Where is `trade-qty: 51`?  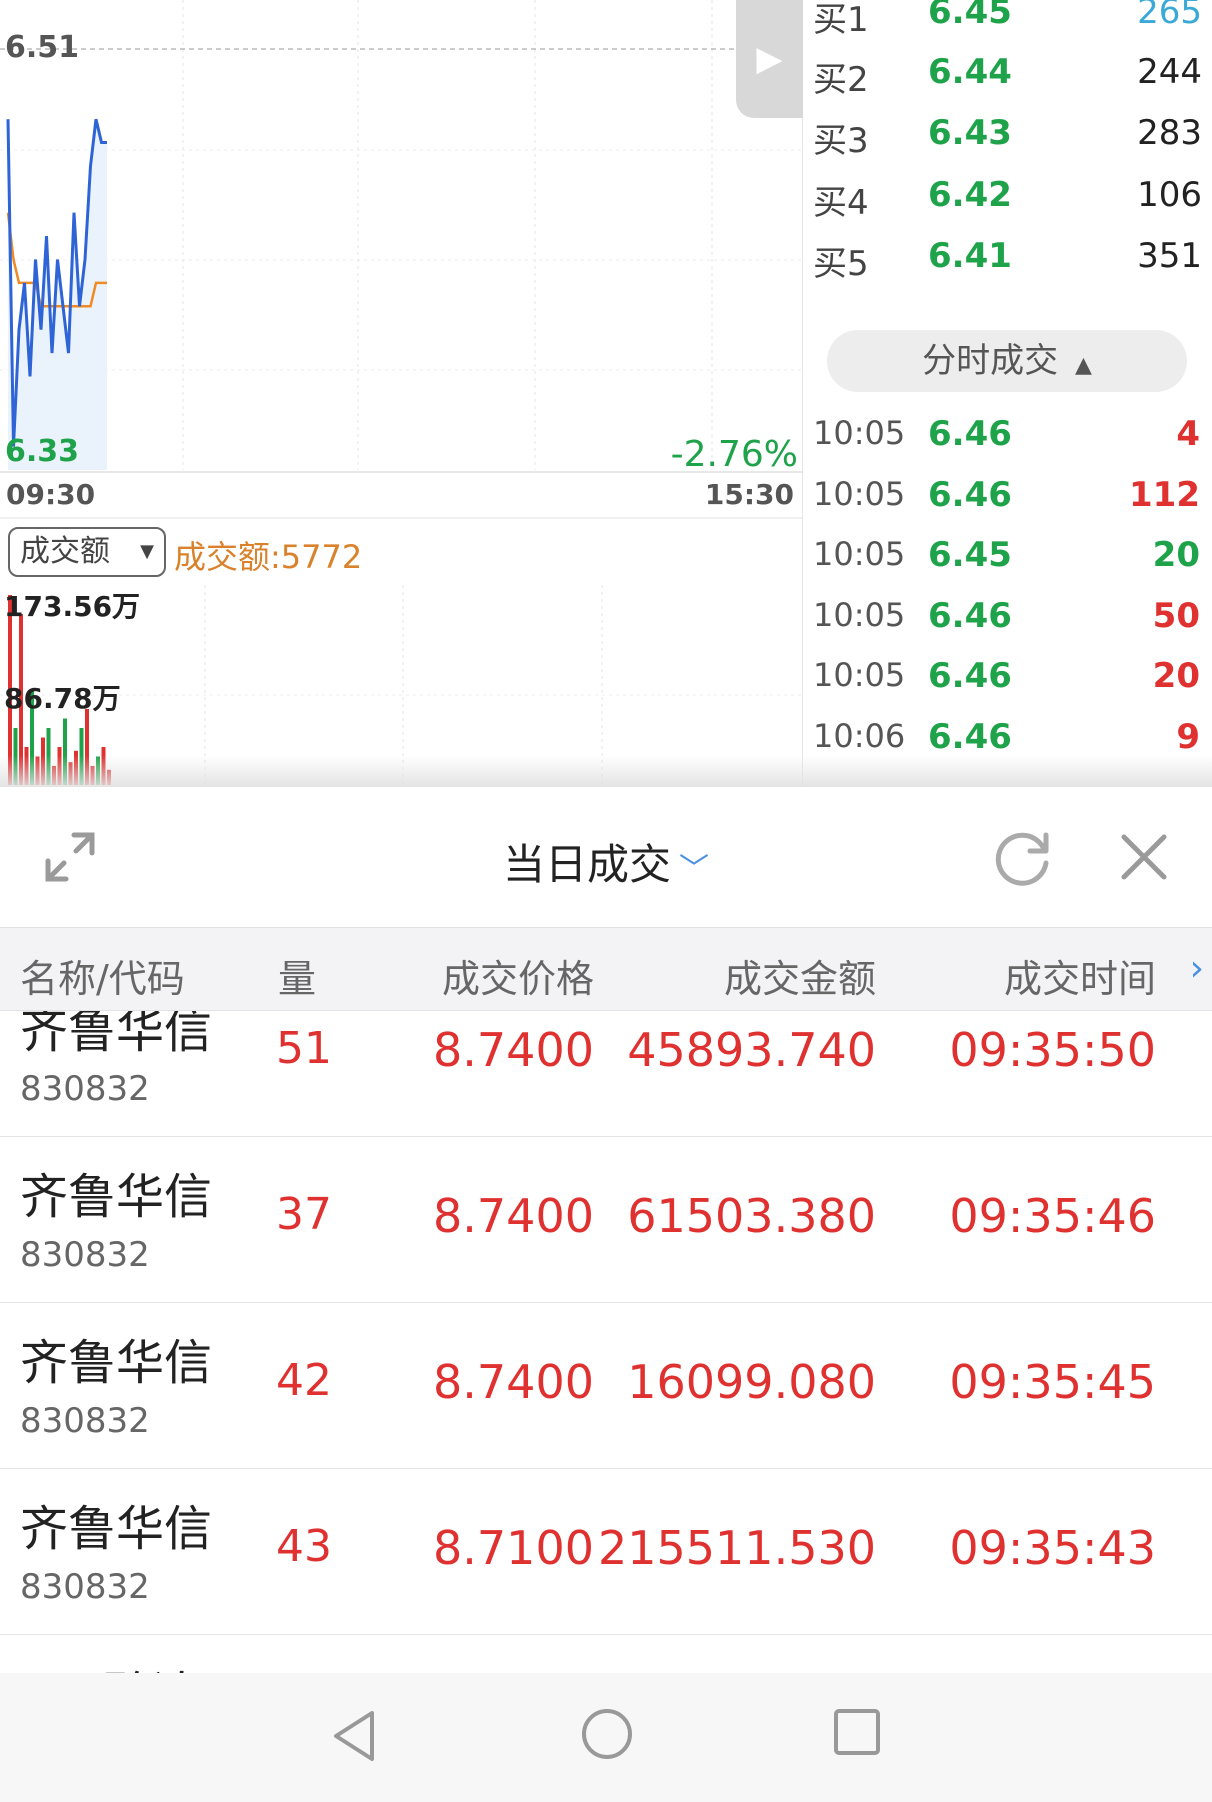 trade-qty: 51 is located at coordinates (304, 1048).